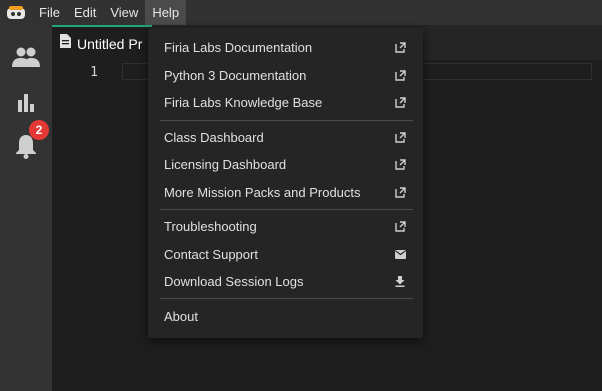 This screenshot has width=602, height=391. I want to click on line-number: 1, so click(94, 72).